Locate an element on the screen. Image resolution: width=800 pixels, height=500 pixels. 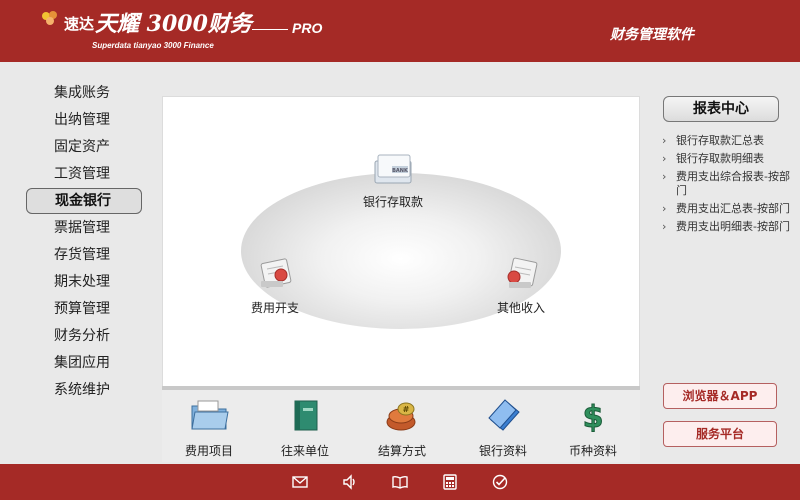
brand-short: 速达 is located at coordinates (79, 24).